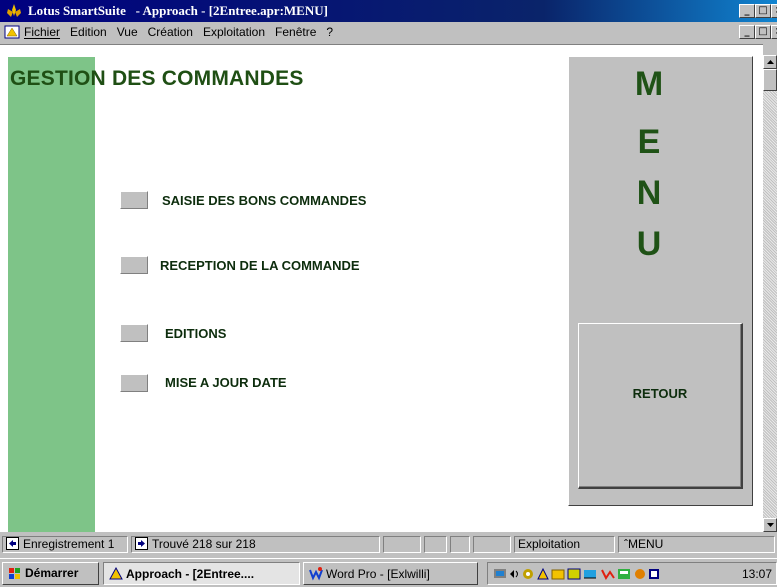 Image resolution: width=777 pixels, height=587 pixels. Describe the element at coordinates (170, 32) in the screenshot. I see `menu-creation: Création` at that location.